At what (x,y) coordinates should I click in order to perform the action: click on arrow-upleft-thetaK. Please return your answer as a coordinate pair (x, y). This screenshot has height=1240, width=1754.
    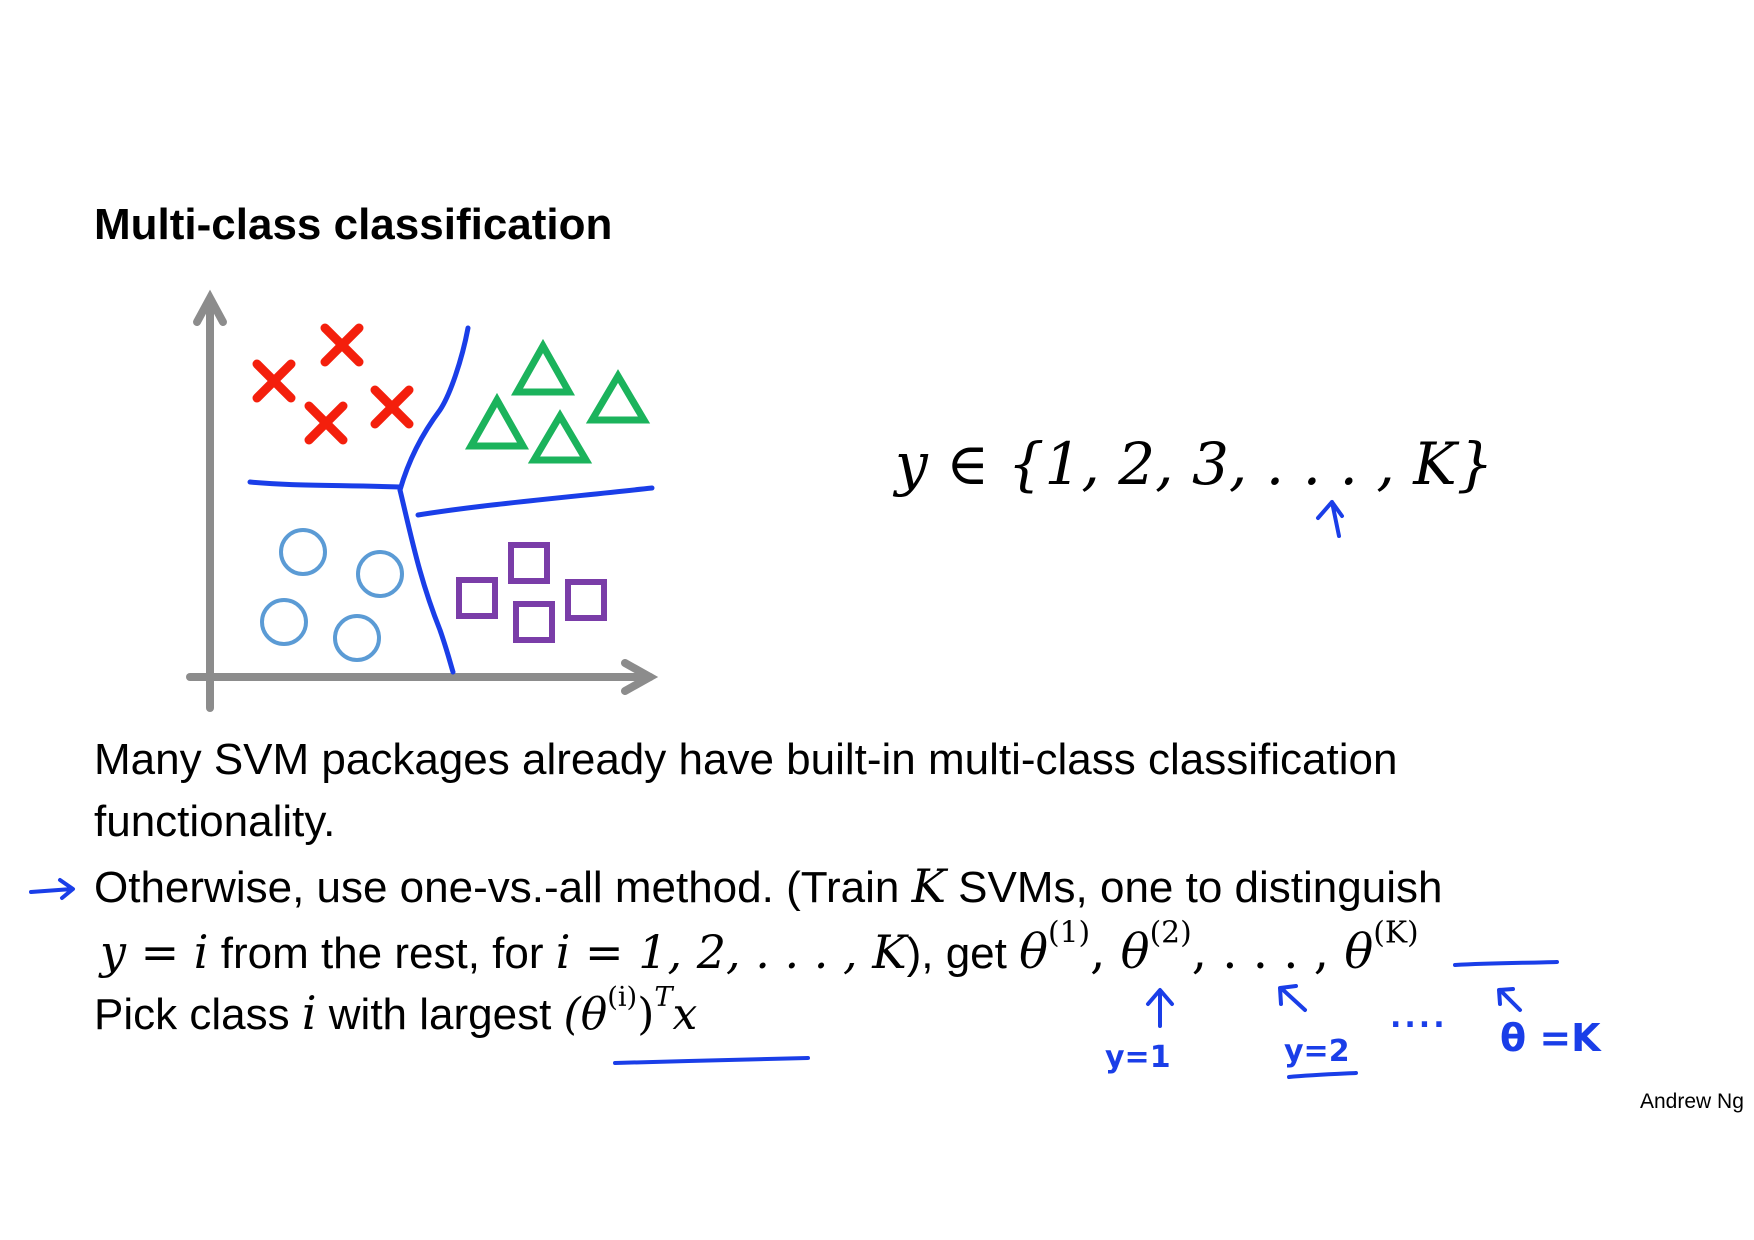
    Looking at the image, I should click on (1509, 999).